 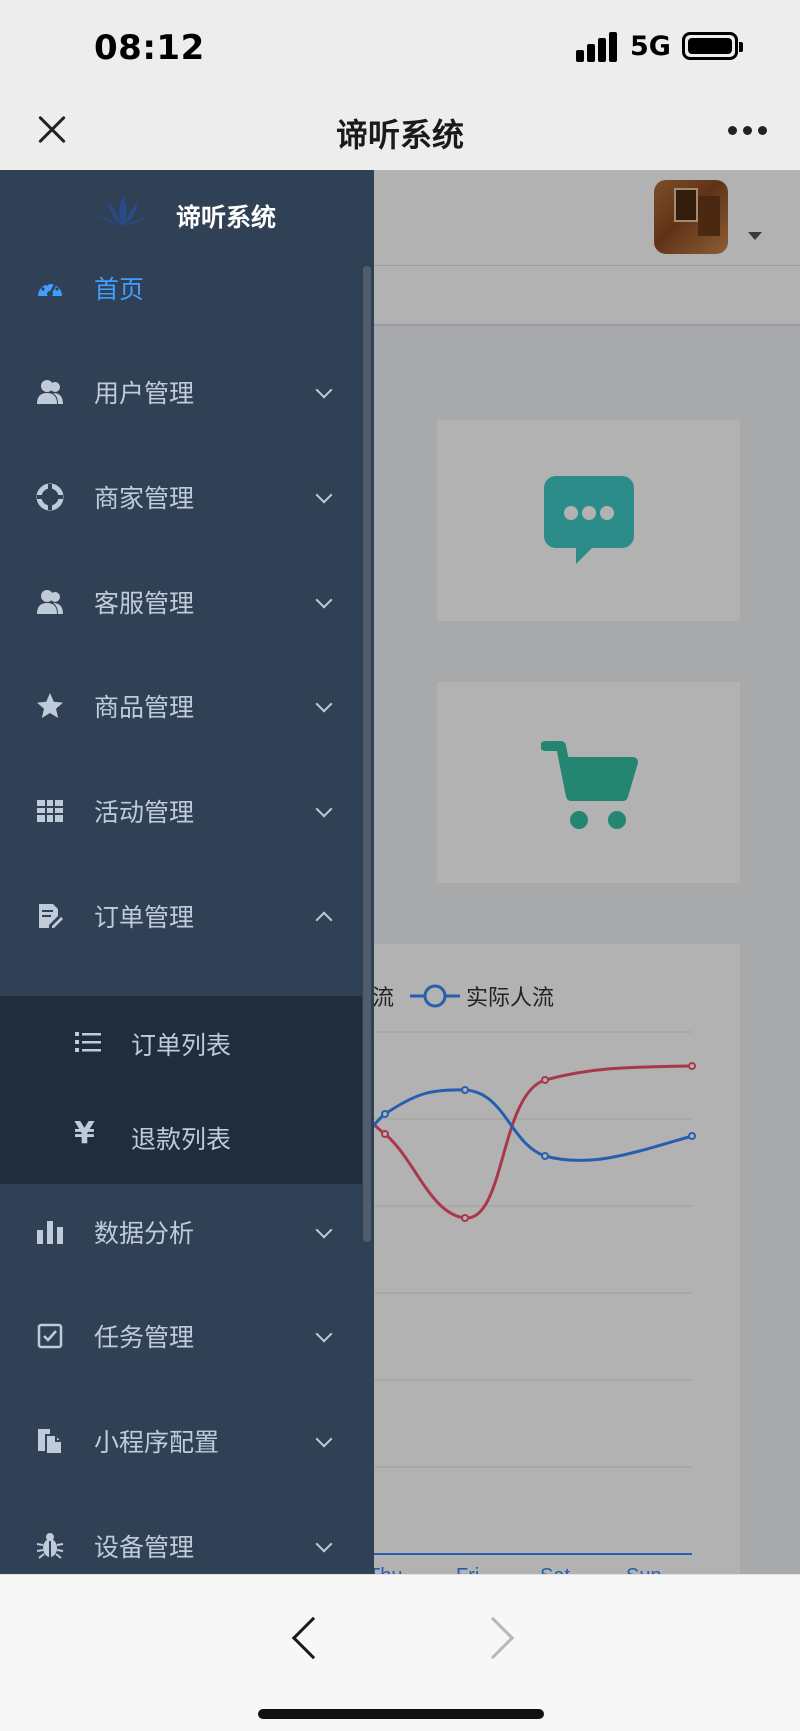 I want to click on list-icon, so click(x=88, y=1042).